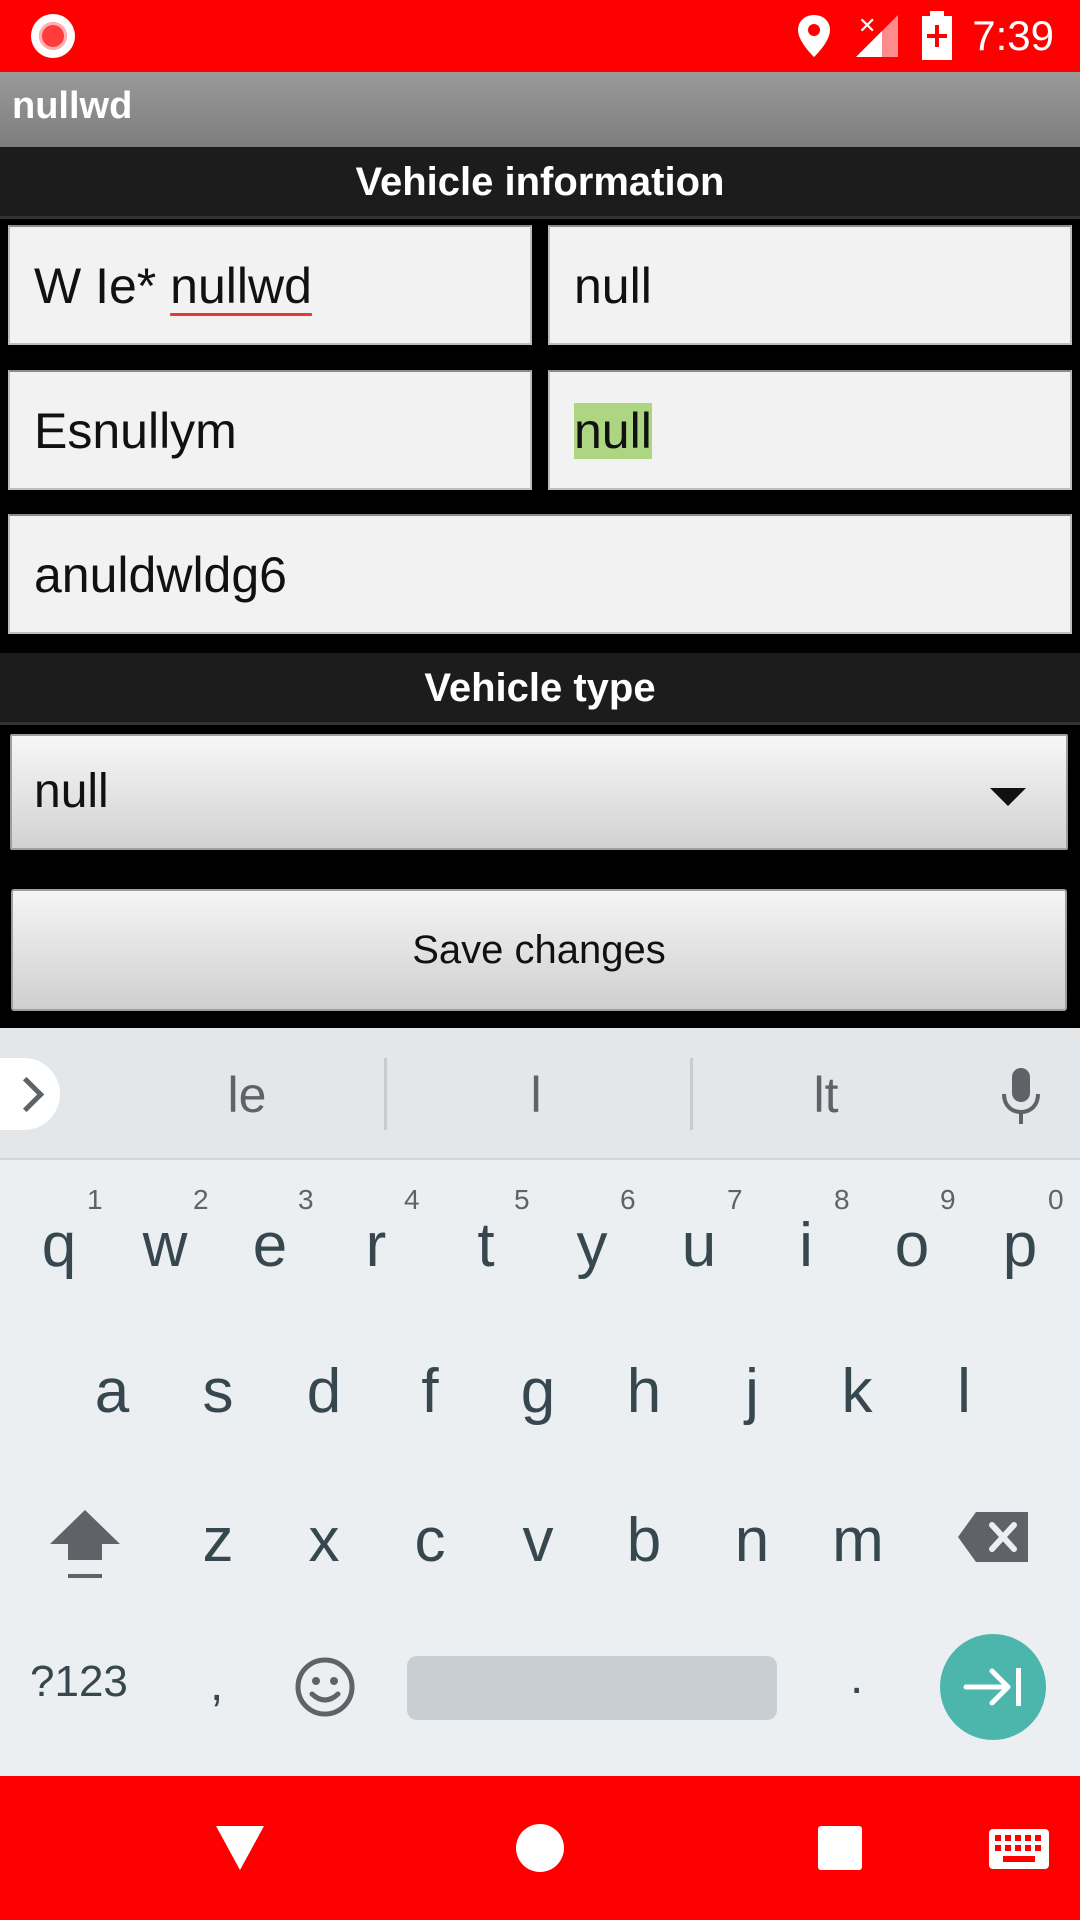 The height and width of the screenshot is (1920, 1080). Describe the element at coordinates (539, 950) in the screenshot. I see `save-changes-button: Save changes` at that location.